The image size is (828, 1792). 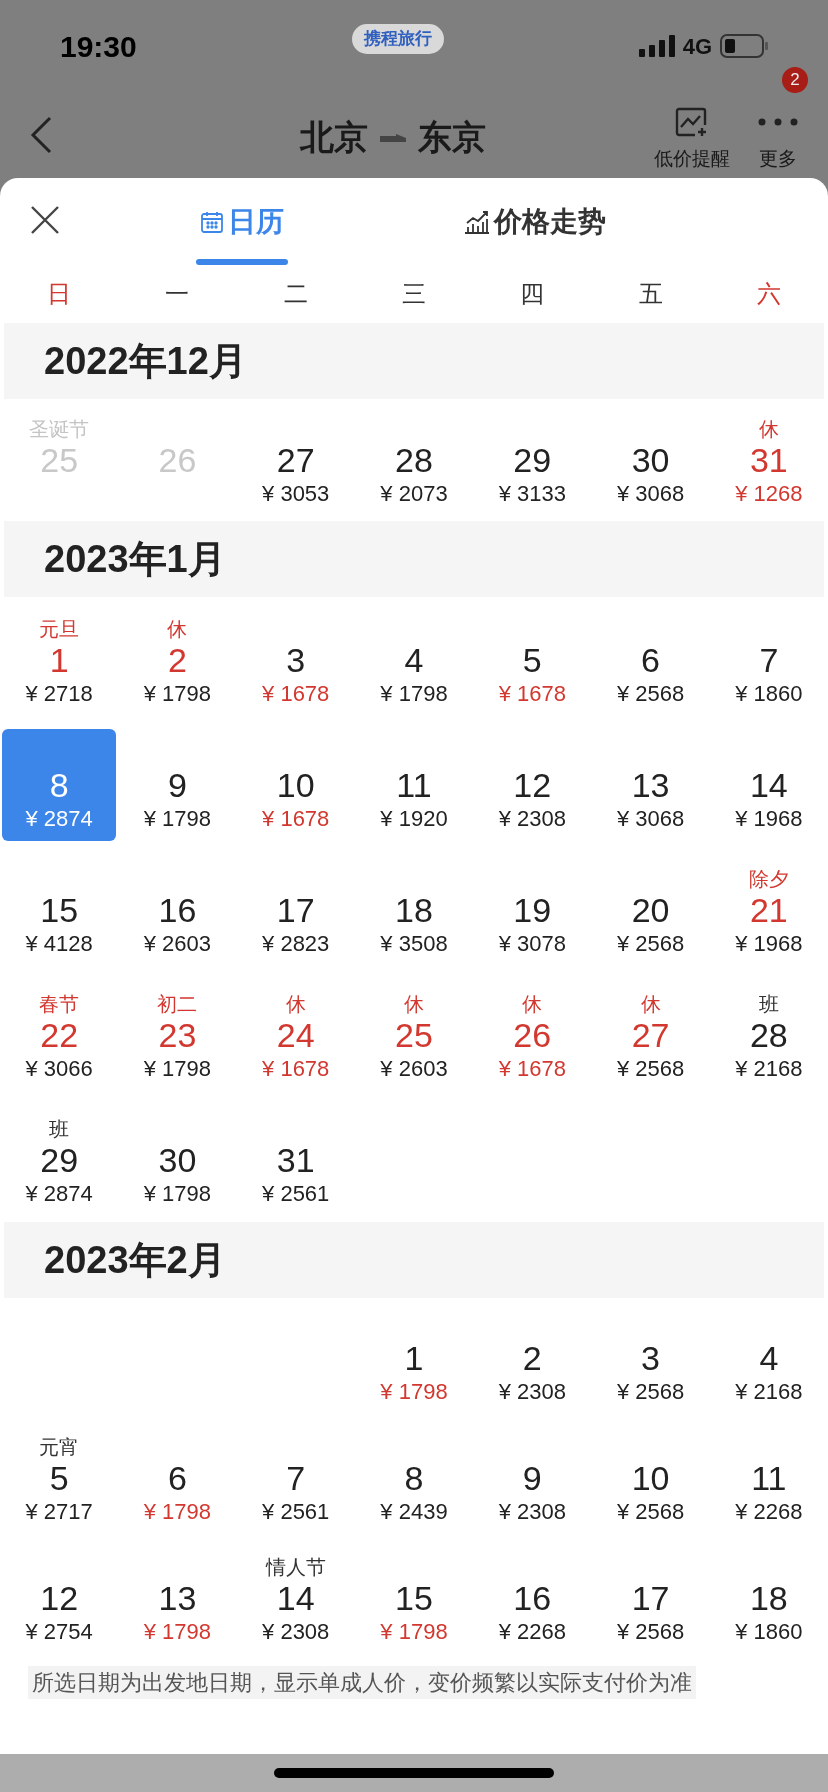 I want to click on day-cell: 休 25 ¥ 2603, so click(x=414, y=1034).